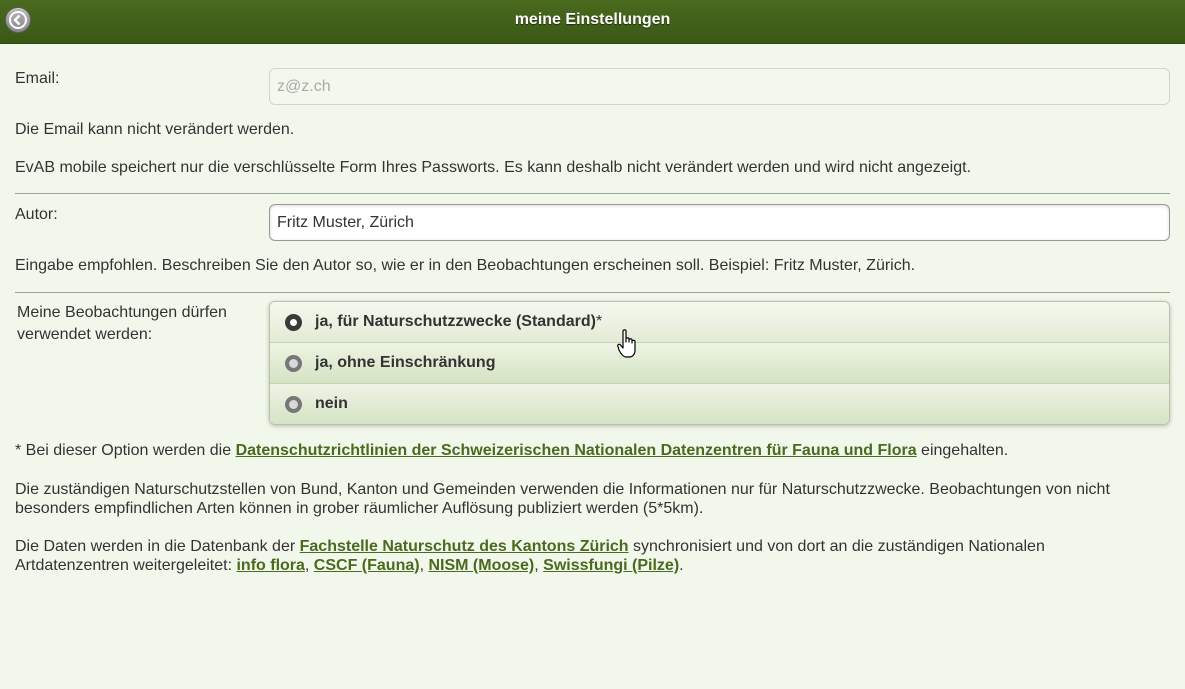 The width and height of the screenshot is (1185, 689). I want to click on radio-selected-icon, so click(293, 322).